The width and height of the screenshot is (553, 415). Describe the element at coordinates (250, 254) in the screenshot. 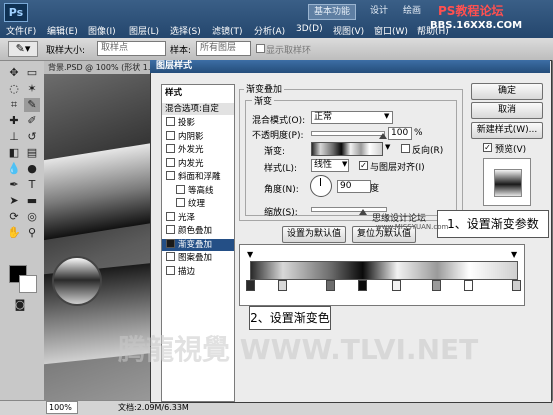

I see `opacity-stop-left-icon: ▼` at that location.